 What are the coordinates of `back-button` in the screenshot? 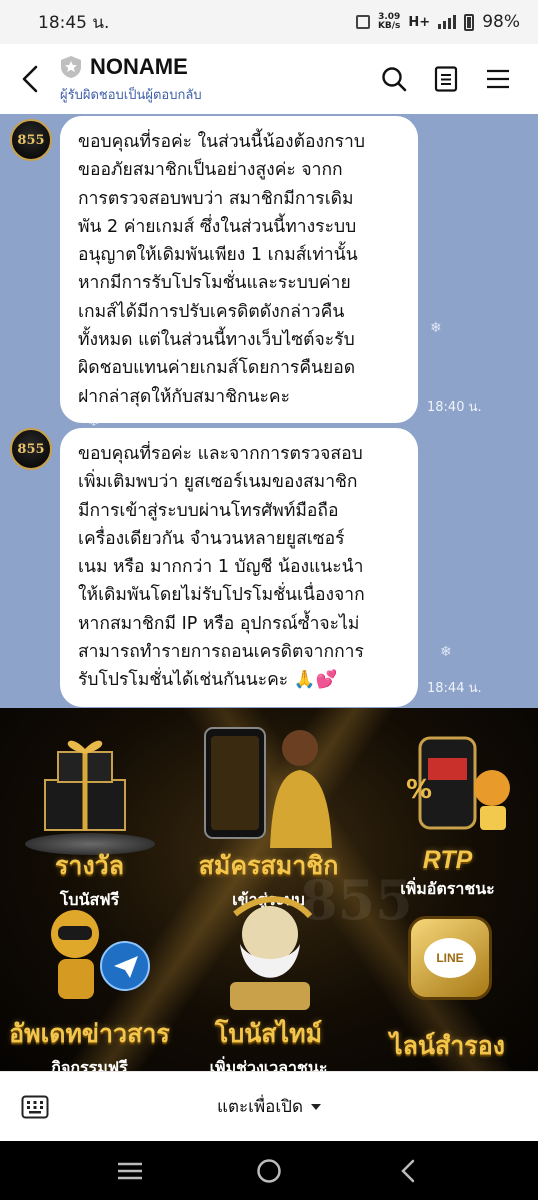 It's located at (30, 79).